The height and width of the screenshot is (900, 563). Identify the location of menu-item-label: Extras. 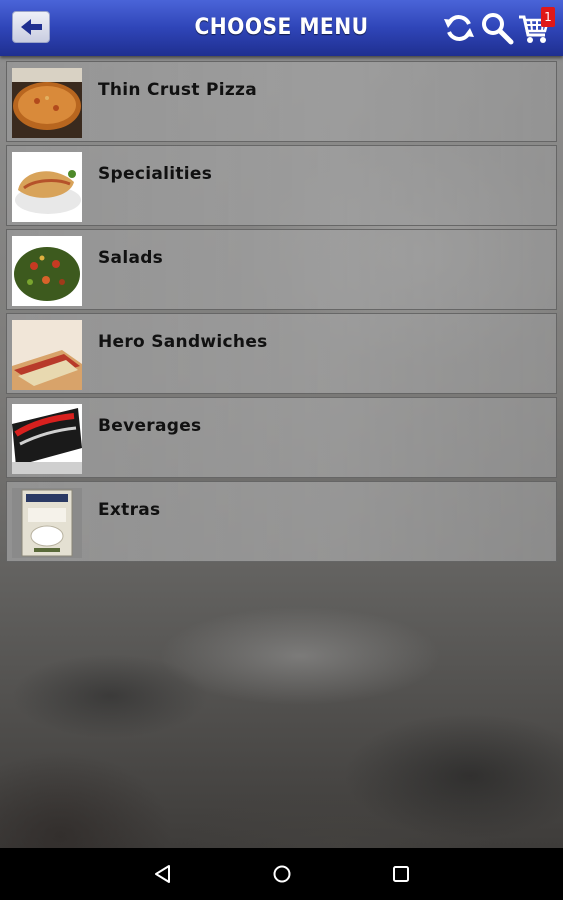
(129, 510).